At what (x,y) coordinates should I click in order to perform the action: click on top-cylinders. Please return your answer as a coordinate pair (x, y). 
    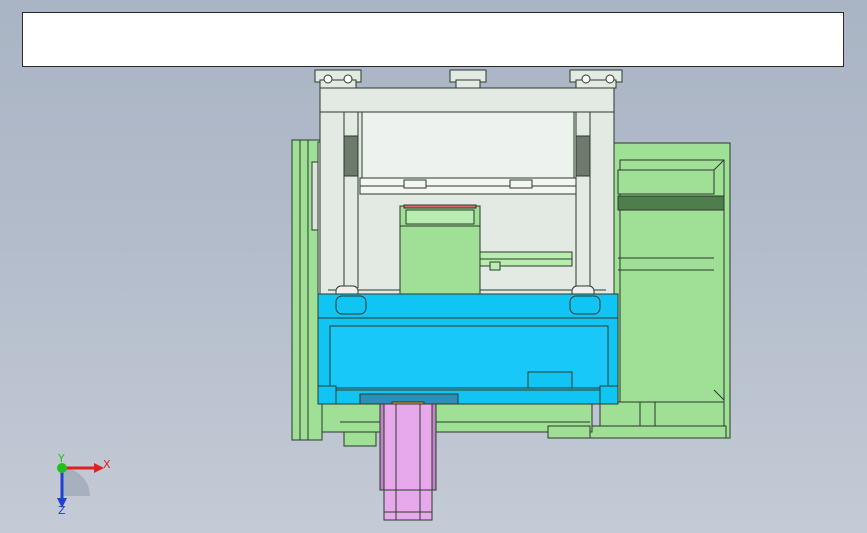
    Looking at the image, I should click on (468, 79).